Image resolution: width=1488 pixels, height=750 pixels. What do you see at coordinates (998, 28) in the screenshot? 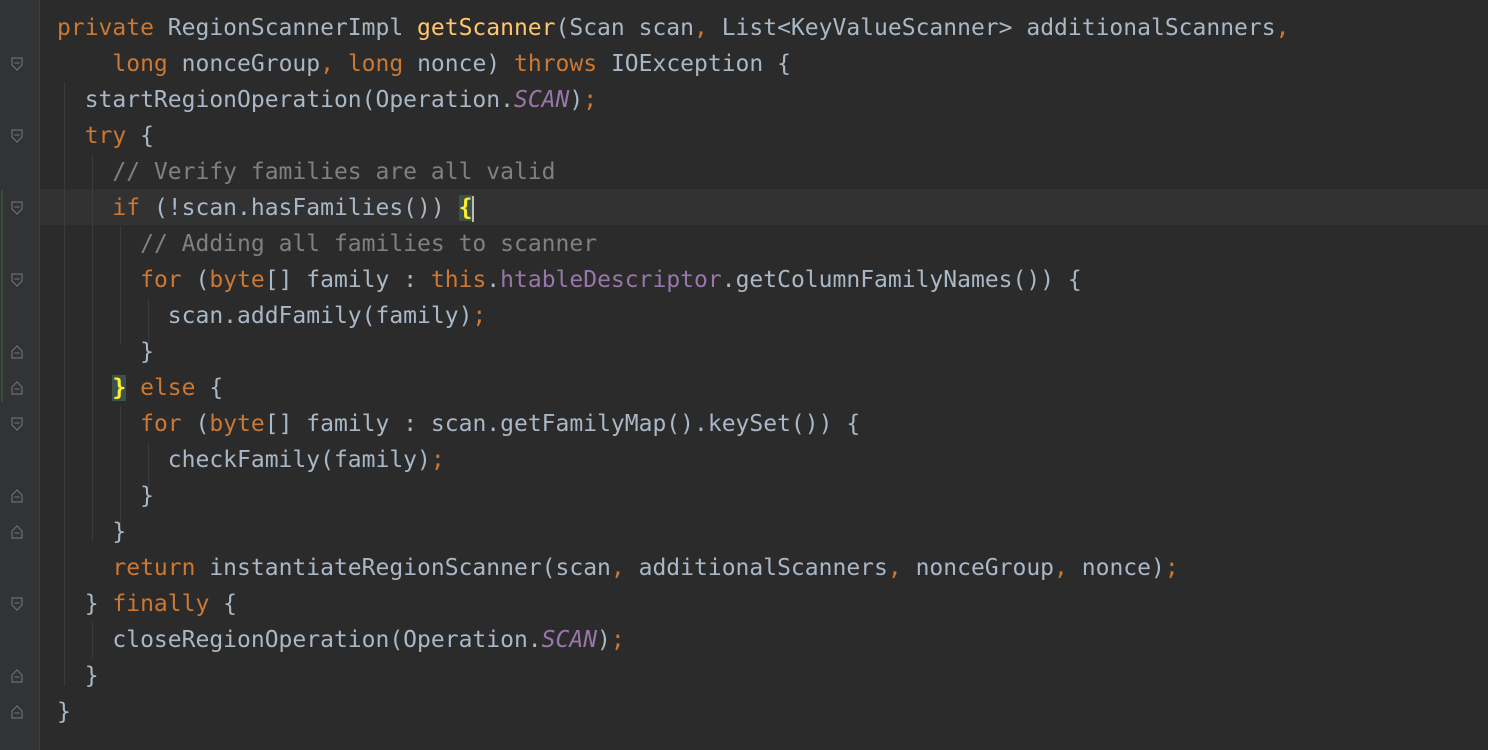
I see `code-token: List<KeyValueScanner> additionalScanners` at bounding box center [998, 28].